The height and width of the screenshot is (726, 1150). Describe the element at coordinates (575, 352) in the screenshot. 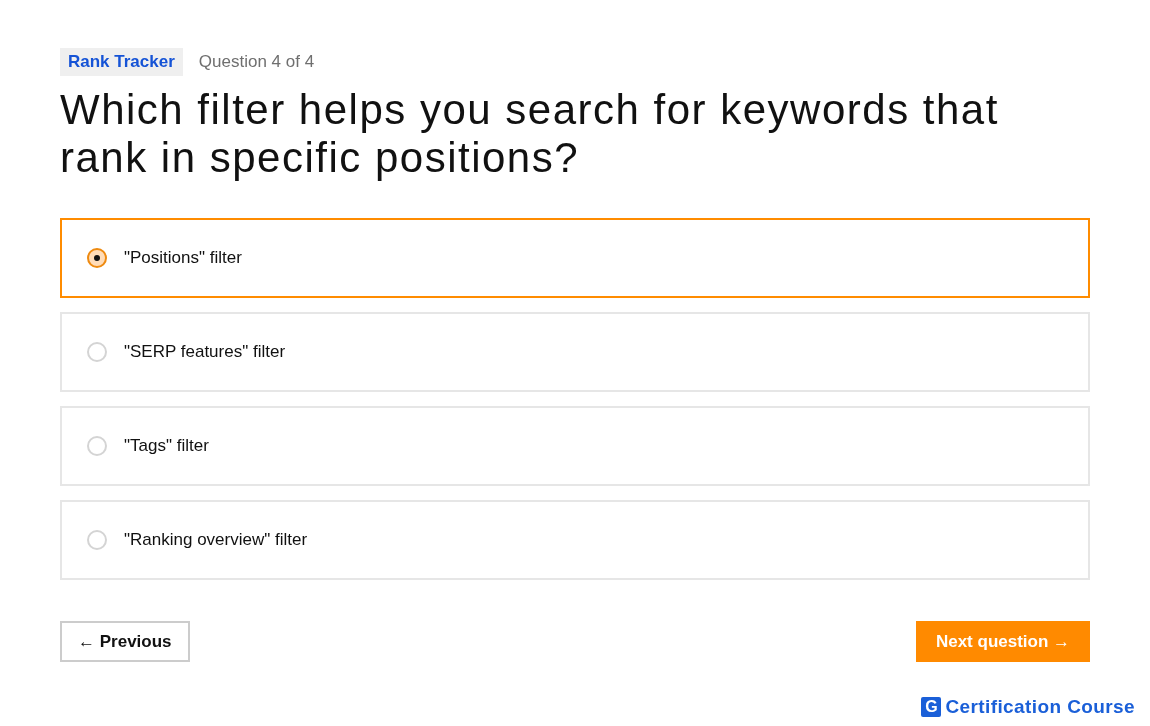

I see `answer-option: "SERP features" filter` at that location.